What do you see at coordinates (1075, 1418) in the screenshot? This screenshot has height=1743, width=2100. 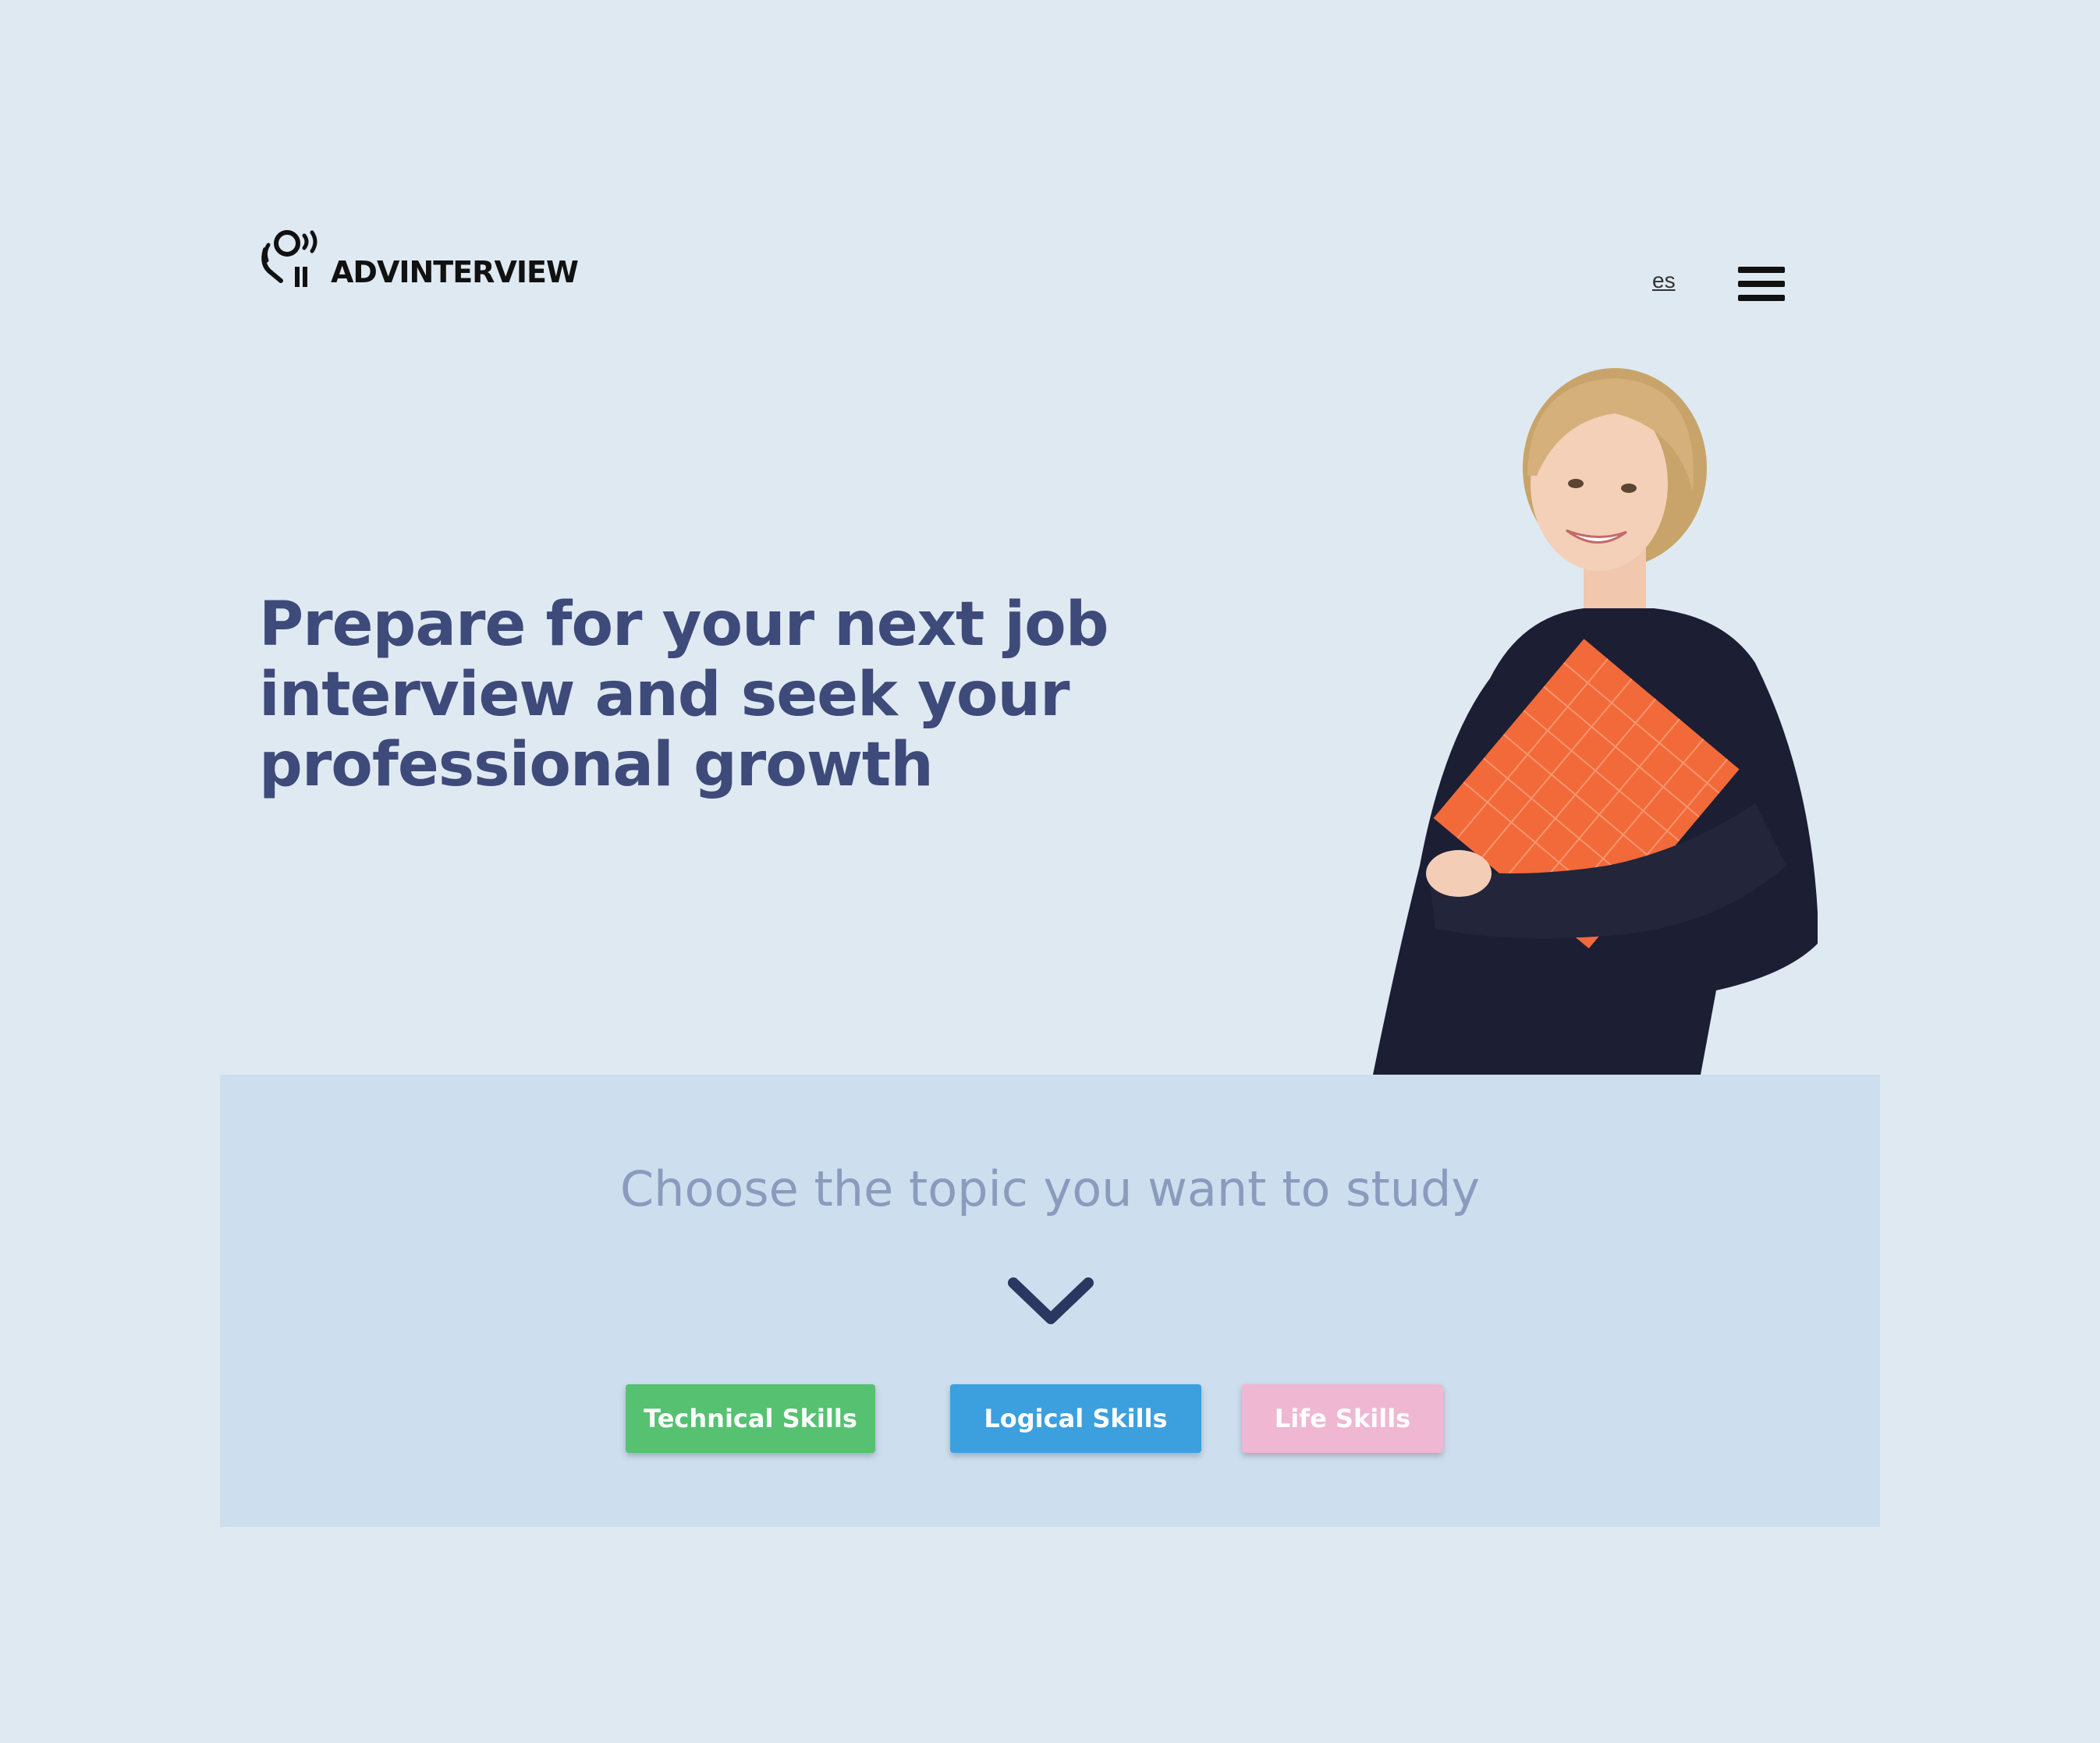 I see `logical-skills-button: Logical Skills` at bounding box center [1075, 1418].